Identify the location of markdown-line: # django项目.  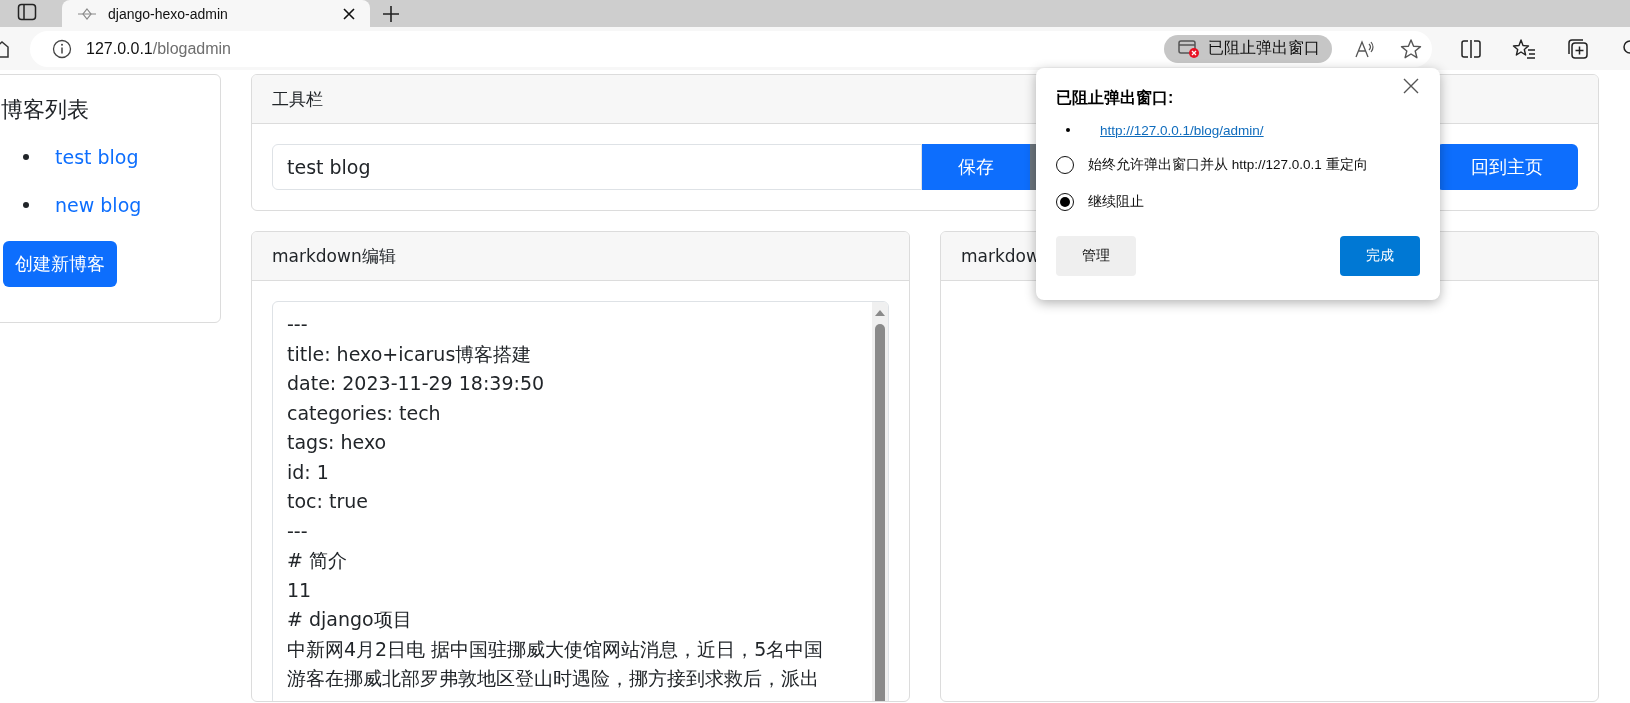
(350, 619).